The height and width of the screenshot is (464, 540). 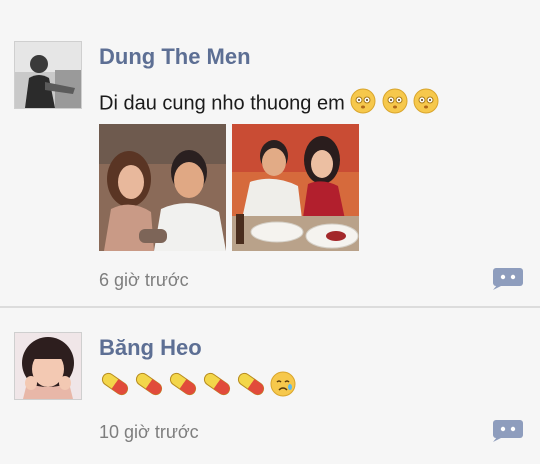 I want to click on post-text: Di dau cung nho thuong em, so click(x=269, y=104).